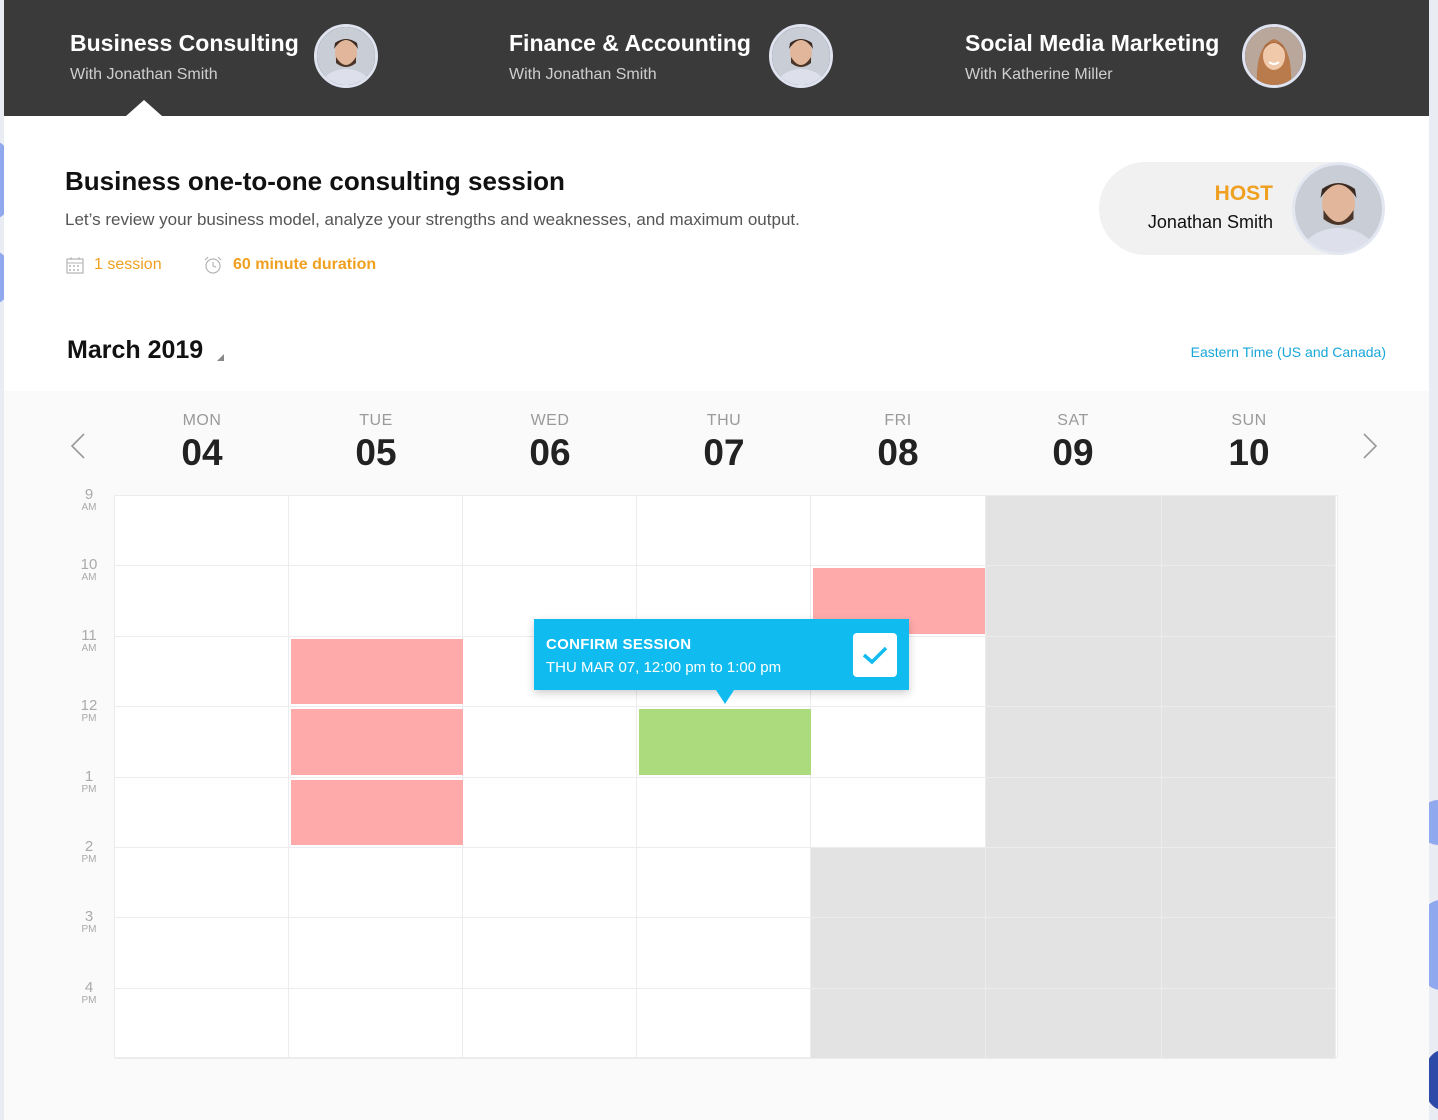 The image size is (1438, 1120). Describe the element at coordinates (89, 635) in the screenshot. I see `time-hour: 11` at that location.